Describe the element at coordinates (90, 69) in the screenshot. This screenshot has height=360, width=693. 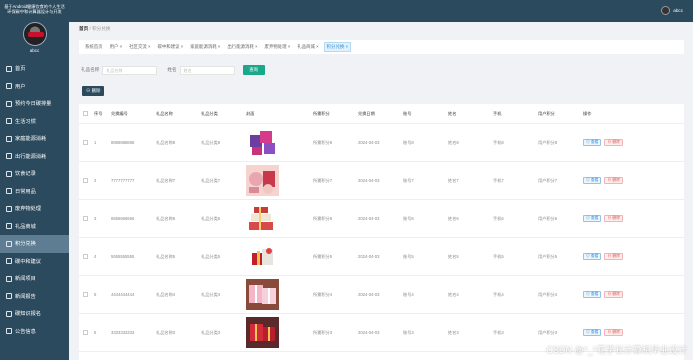
I see `gift-name-label: 礼品名称` at that location.